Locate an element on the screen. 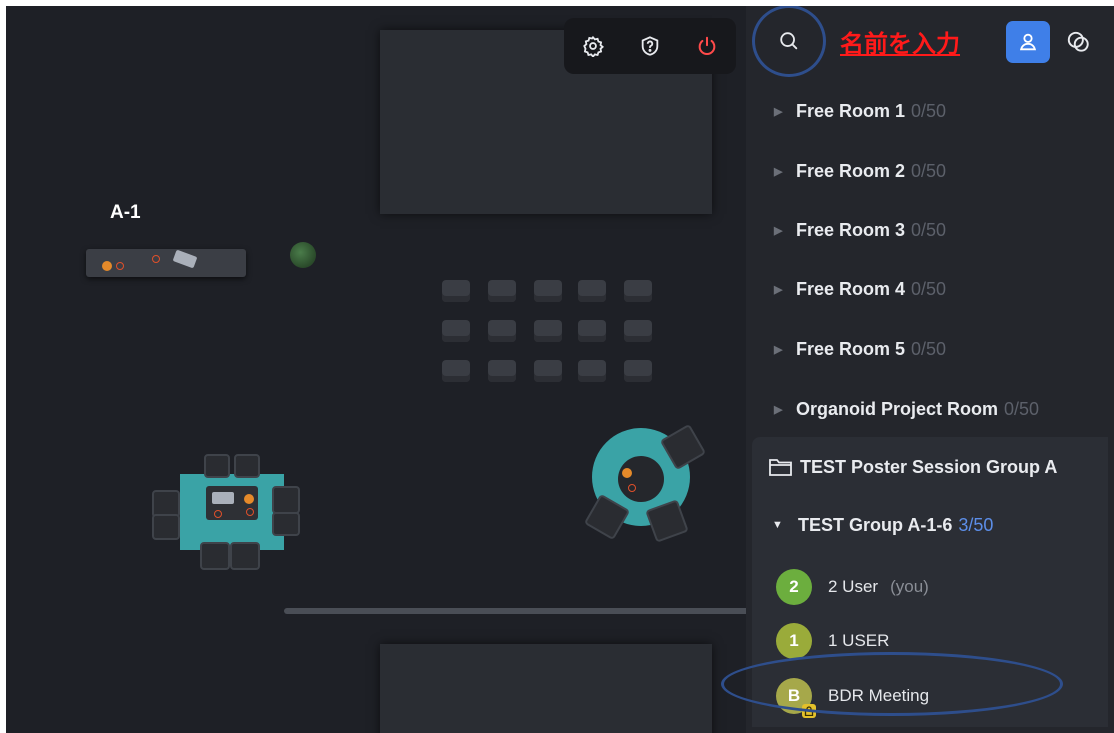  user-icon is located at coordinates (1028, 42).